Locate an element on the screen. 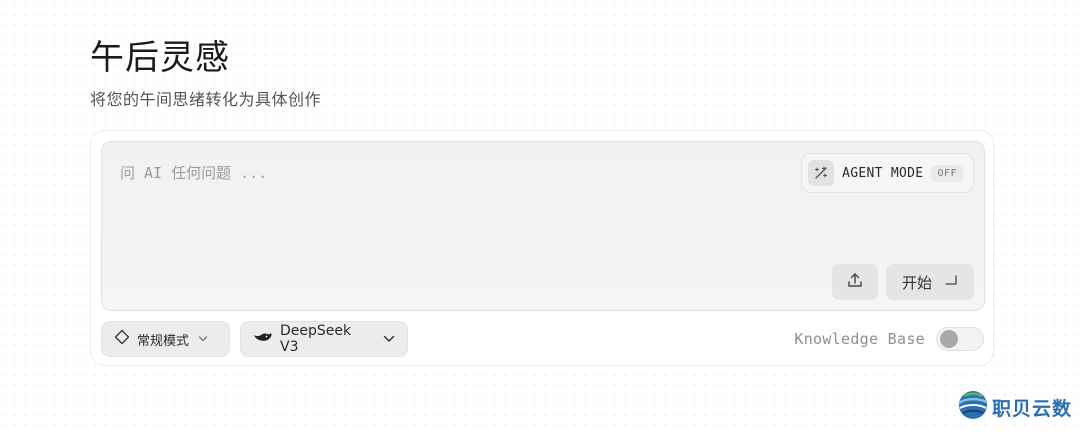 This screenshot has width=1080, height=433. upload-button is located at coordinates (855, 282).